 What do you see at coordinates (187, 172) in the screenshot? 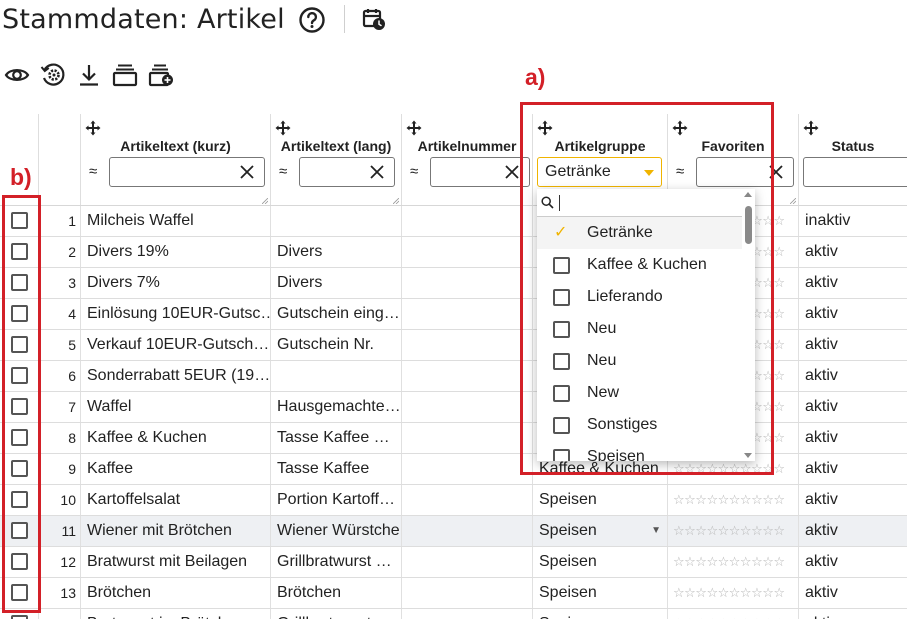
I see `filter-input-kurz` at bounding box center [187, 172].